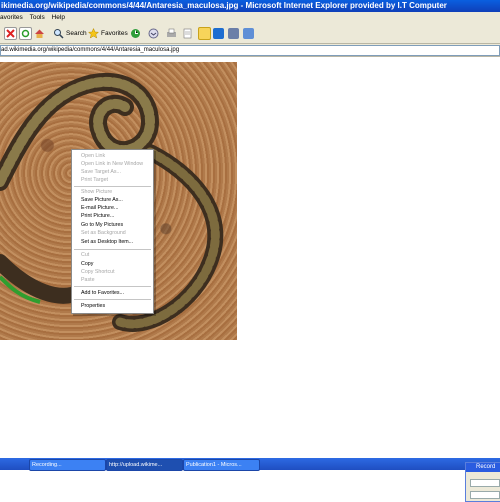  I want to click on search-label: Search, so click(76, 33).